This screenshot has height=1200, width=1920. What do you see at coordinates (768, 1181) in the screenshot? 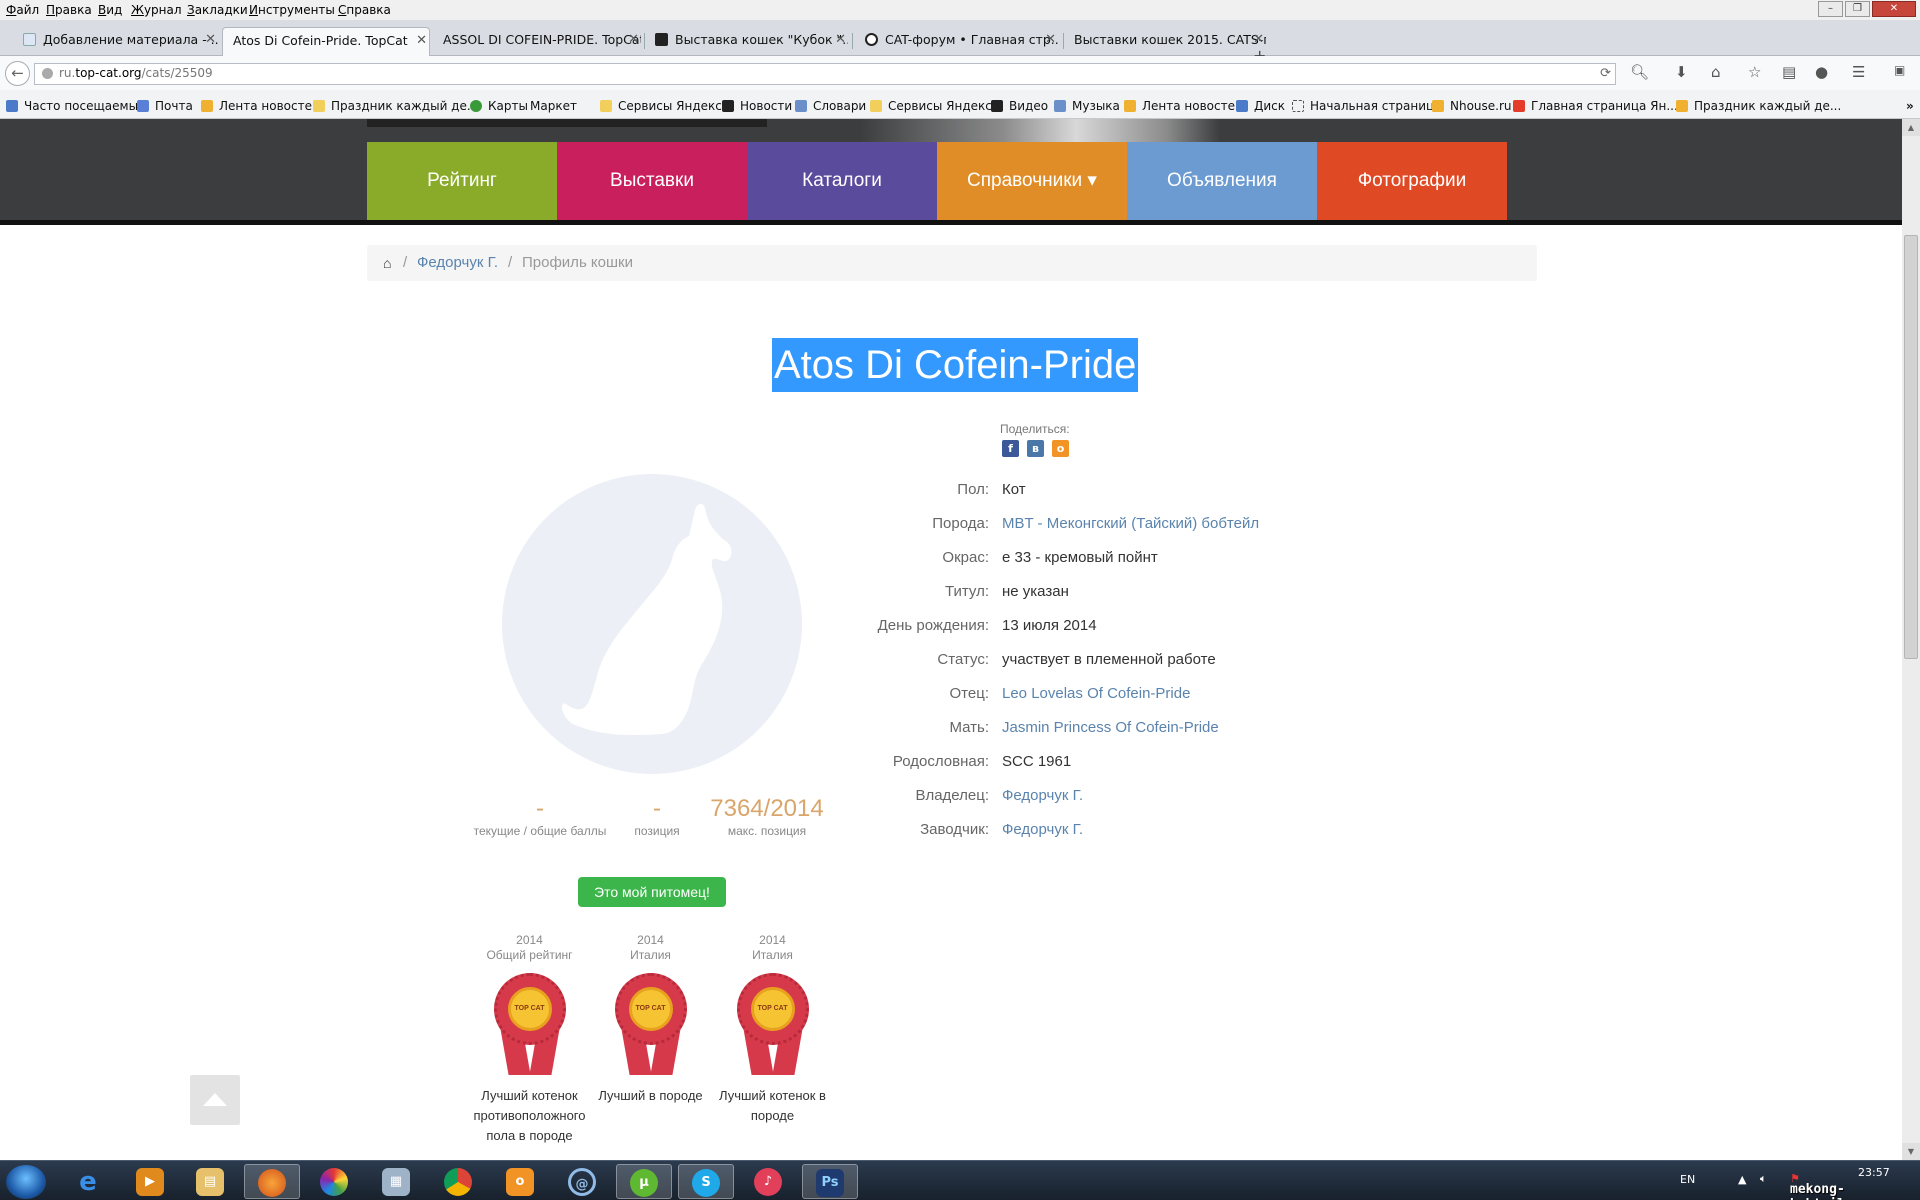
I see `taskbar-itunes: ♪` at bounding box center [768, 1181].